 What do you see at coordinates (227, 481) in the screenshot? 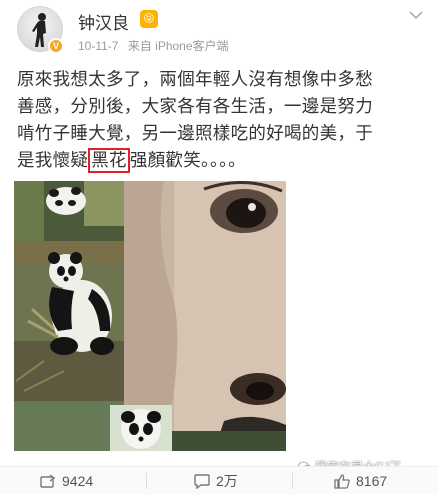
I see `comment-count: 2万` at bounding box center [227, 481].